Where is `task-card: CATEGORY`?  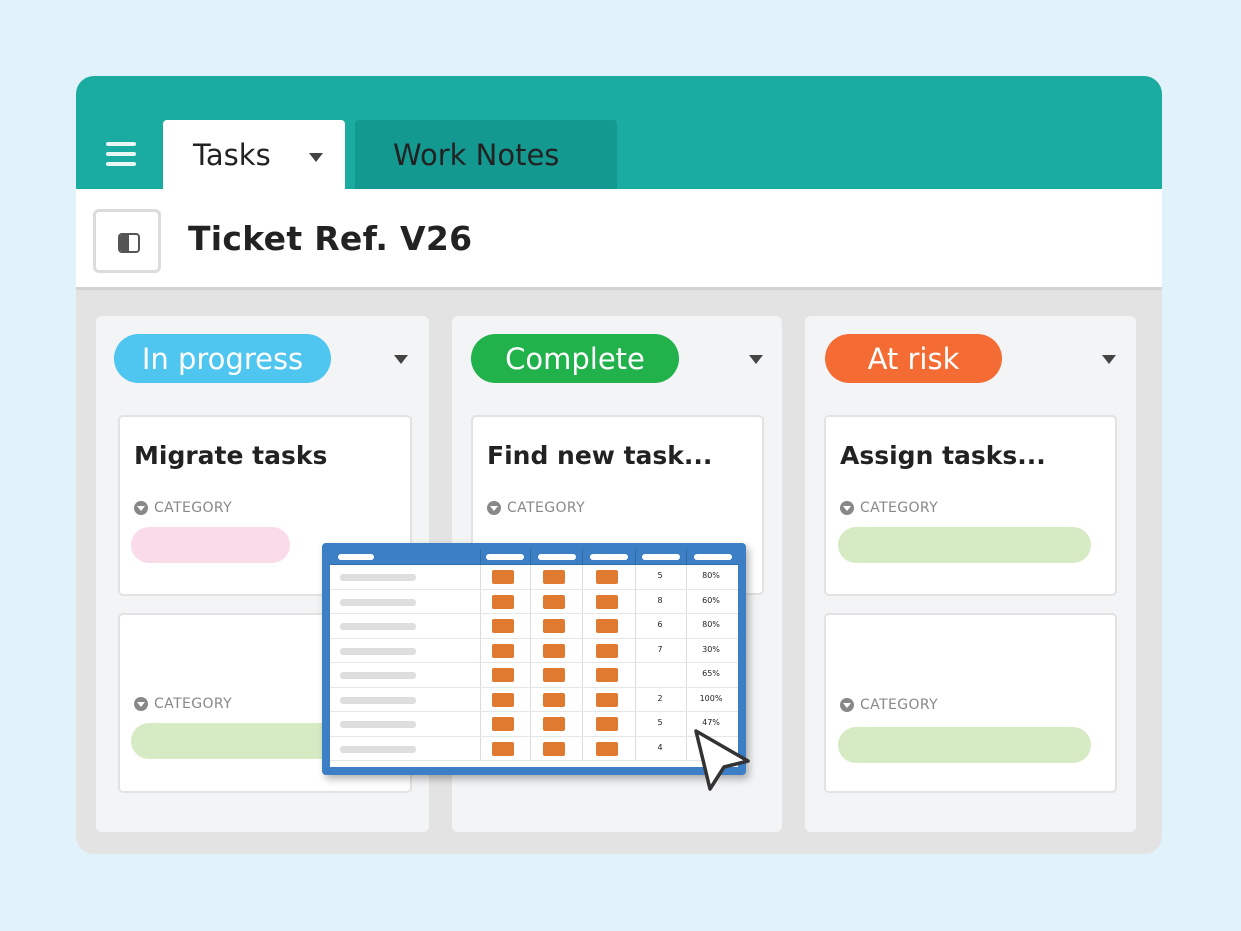
task-card: CATEGORY is located at coordinates (970, 703).